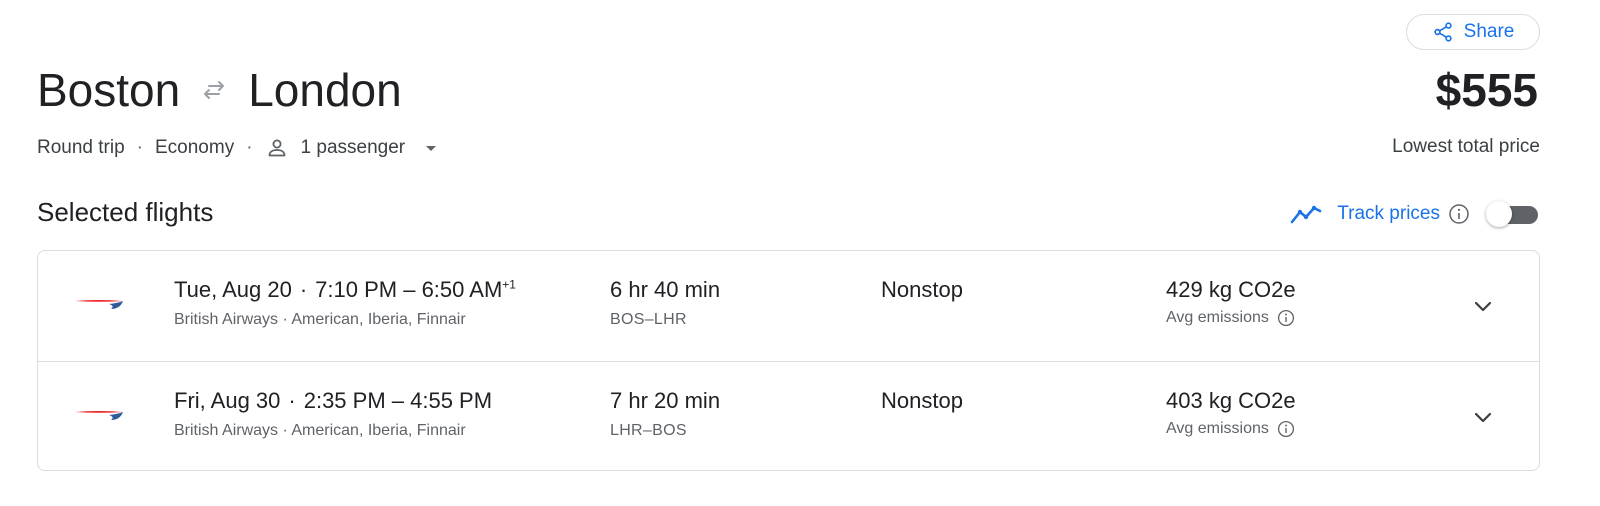 This screenshot has width=1600, height=506. Describe the element at coordinates (1231, 400) in the screenshot. I see `flight-emissions: 403 kg CO2e` at that location.